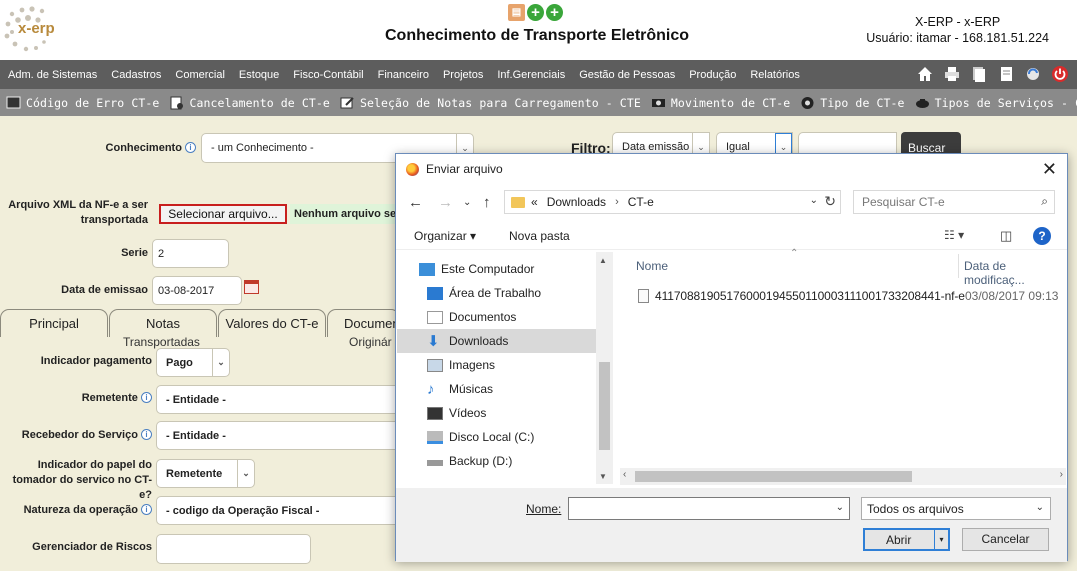  I want to click on nav-label: Imagens, so click(472, 365).